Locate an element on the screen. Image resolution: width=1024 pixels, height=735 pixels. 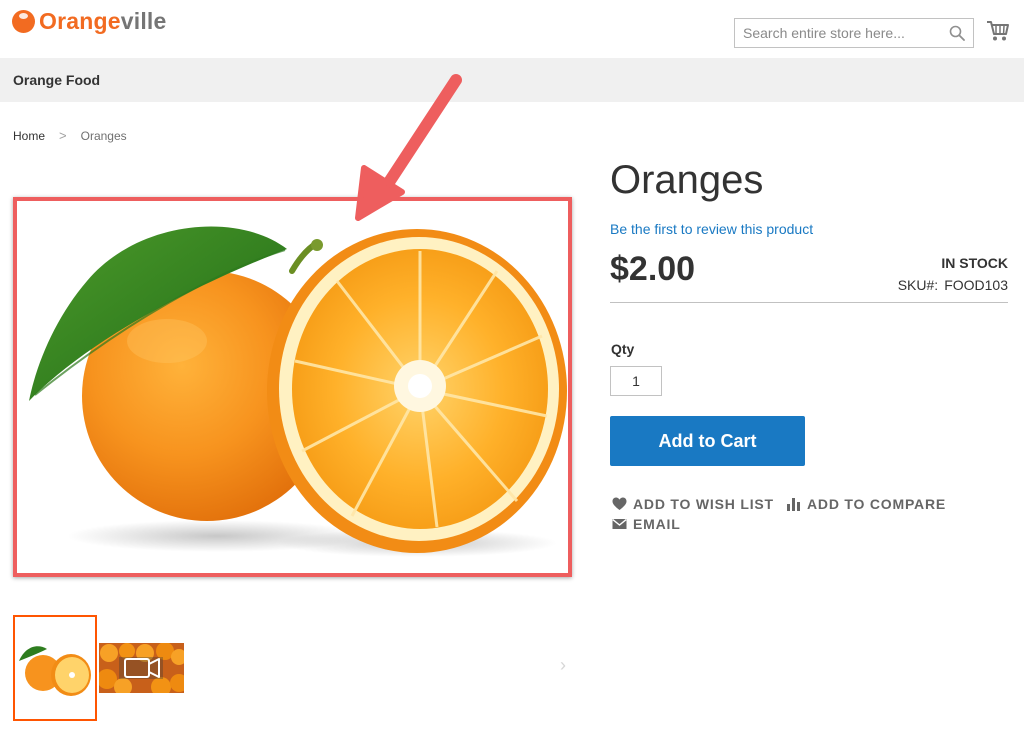
compare-icon is located at coordinates (793, 504).